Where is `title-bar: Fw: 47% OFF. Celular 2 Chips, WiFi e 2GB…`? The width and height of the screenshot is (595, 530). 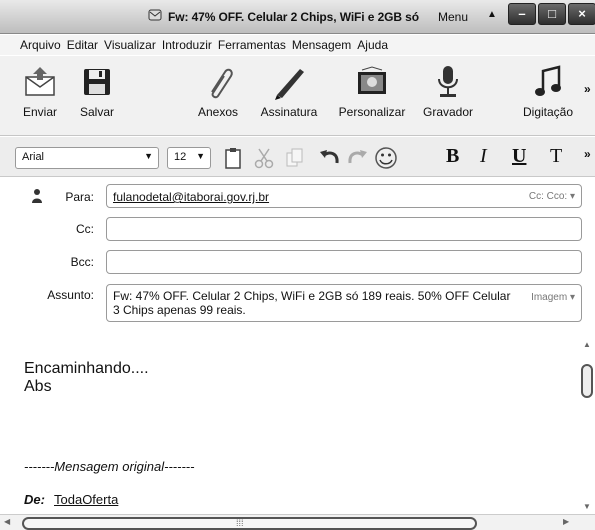
title-bar: Fw: 47% OFF. Celular 2 Chips, WiFi e 2GB… is located at coordinates (297, 17).